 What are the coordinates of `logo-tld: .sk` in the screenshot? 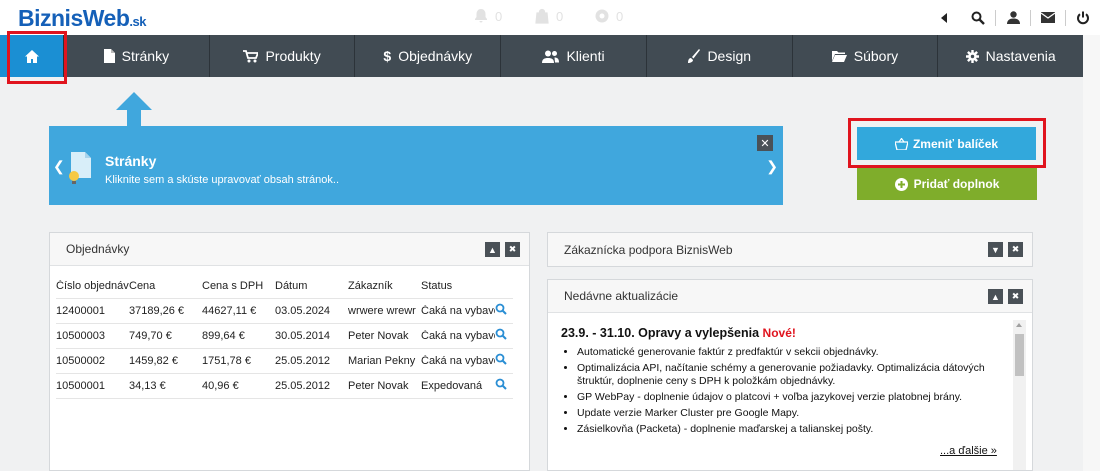 It's located at (137, 21).